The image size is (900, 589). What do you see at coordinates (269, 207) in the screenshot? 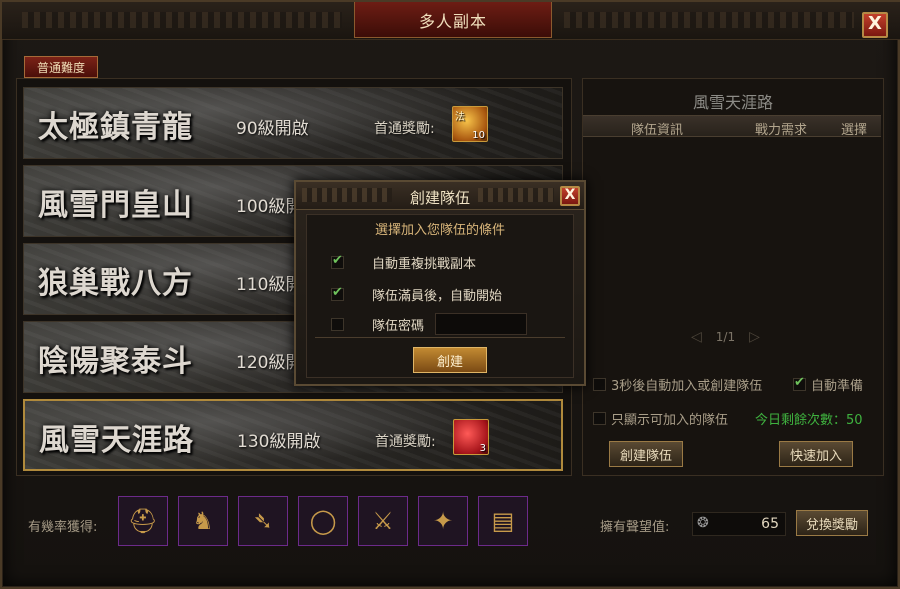
I see `dungeon-level: 100級開` at bounding box center [269, 207].